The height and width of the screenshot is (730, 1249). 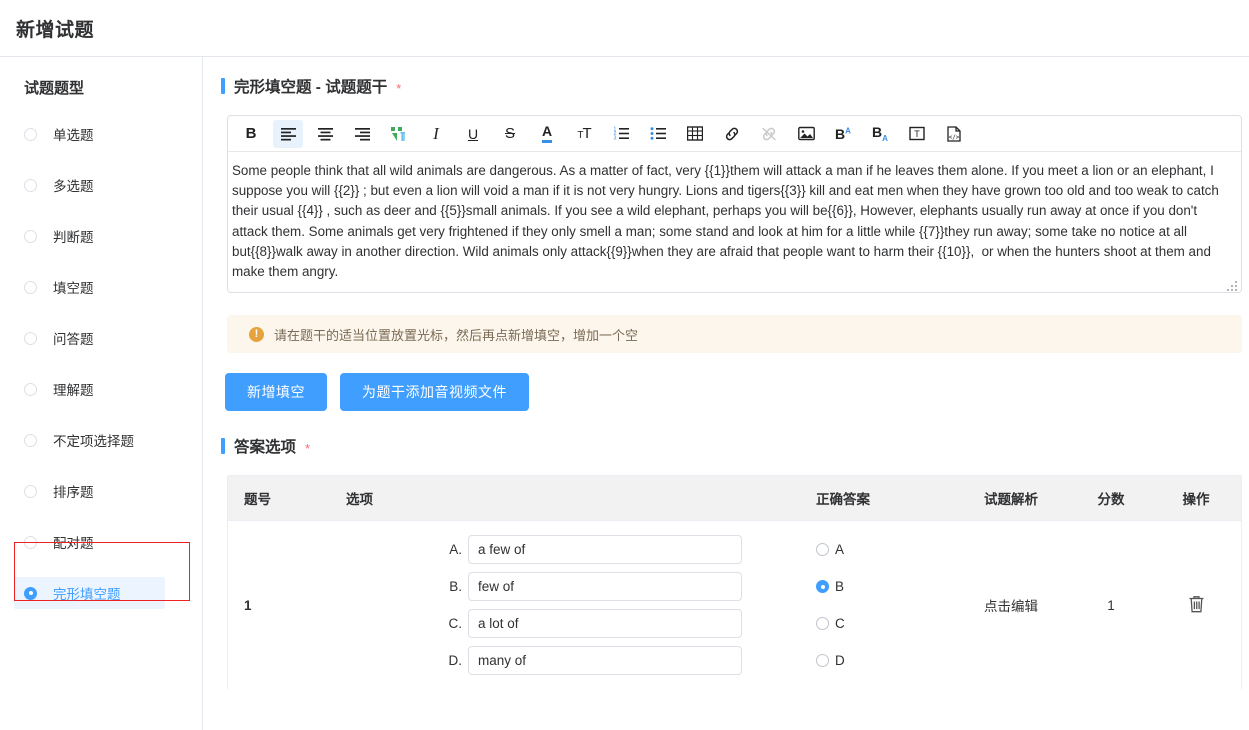 What do you see at coordinates (436, 134) in the screenshot?
I see `italic-icon: I` at bounding box center [436, 134].